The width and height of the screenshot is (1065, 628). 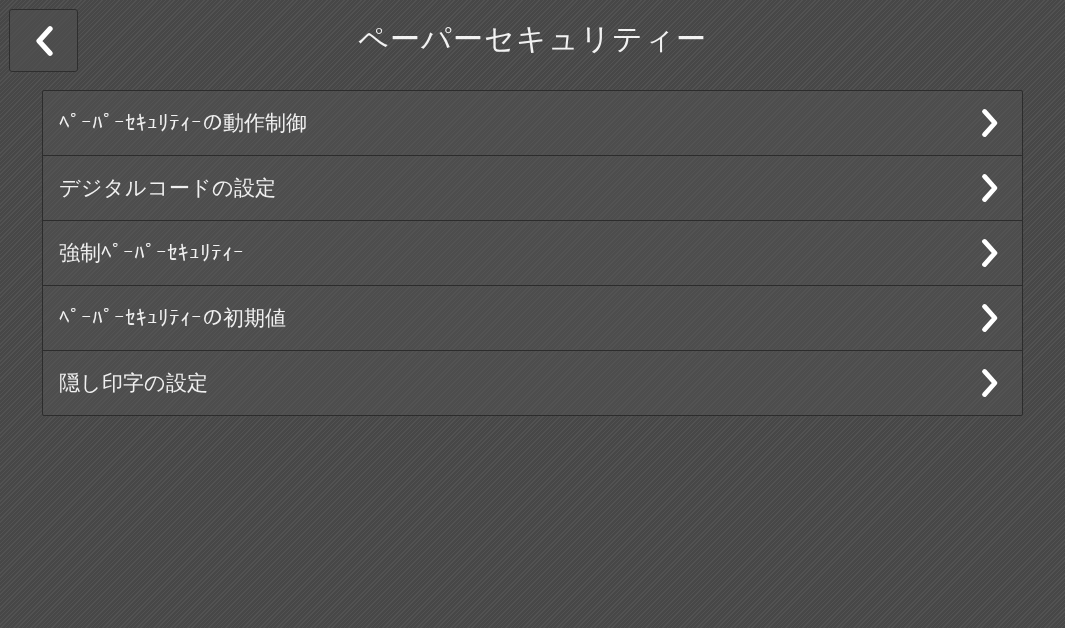 What do you see at coordinates (183, 123) in the screenshot?
I see `menu-item-label: ﾍﾟｰﾊﾟｰｾｷｭﾘﾃｨｰの動作制御` at bounding box center [183, 123].